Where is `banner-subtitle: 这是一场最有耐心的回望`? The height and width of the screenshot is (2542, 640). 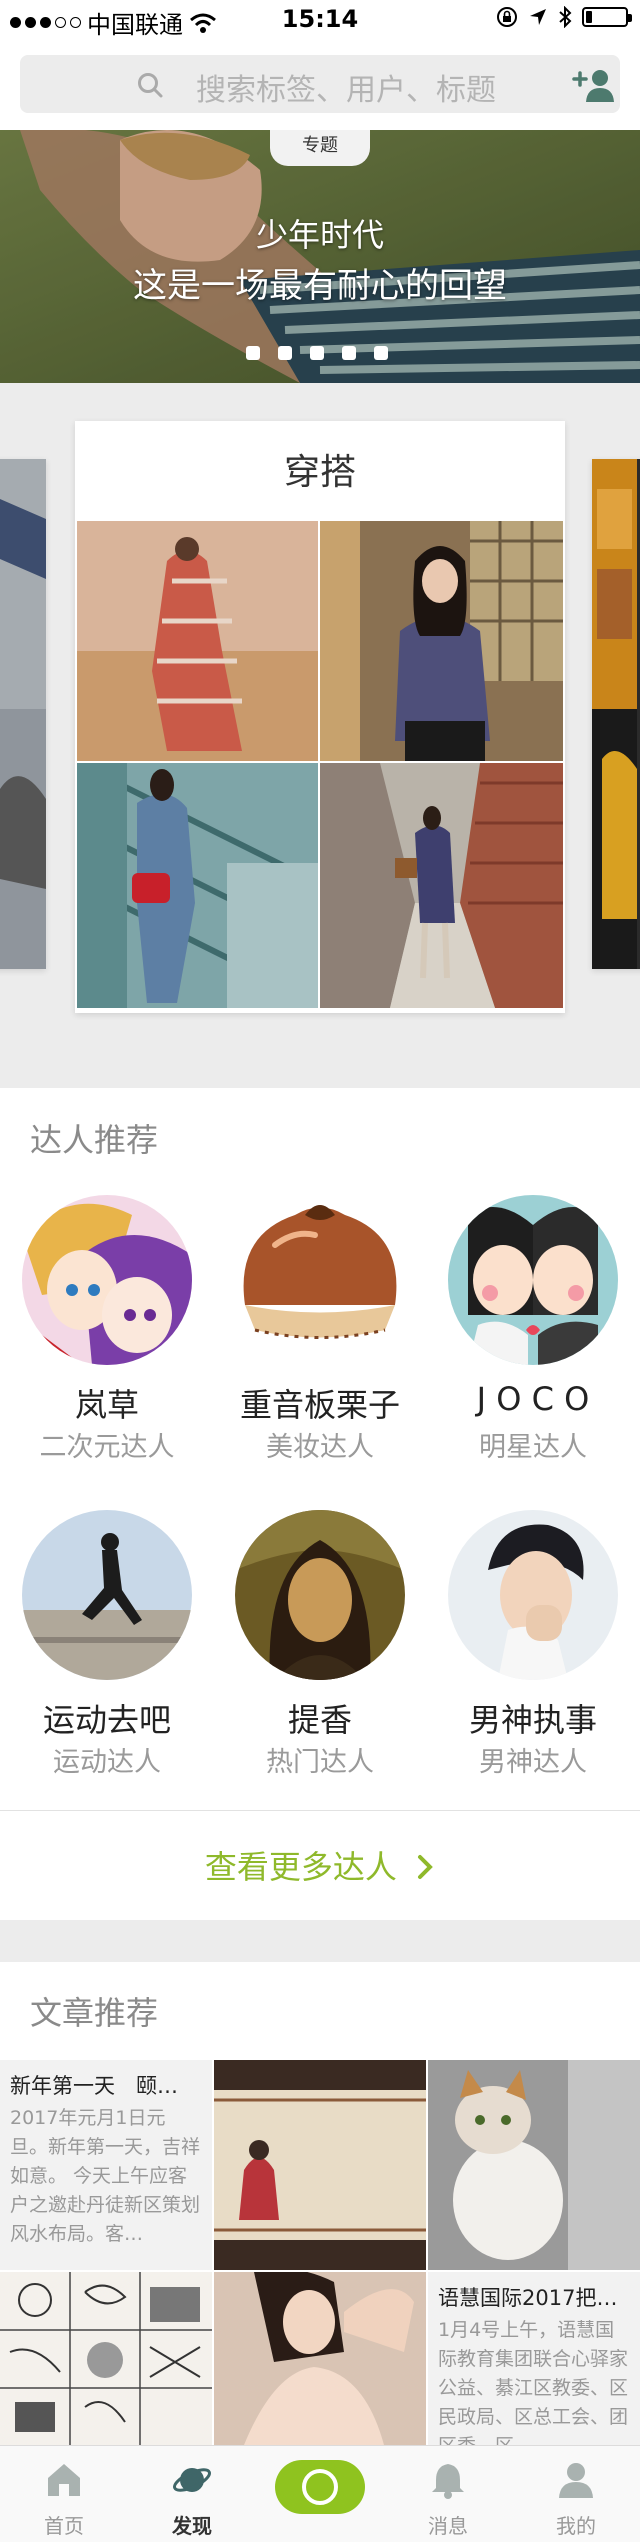
banner-subtitle: 这是一场最有耐心的回望 is located at coordinates (320, 286).